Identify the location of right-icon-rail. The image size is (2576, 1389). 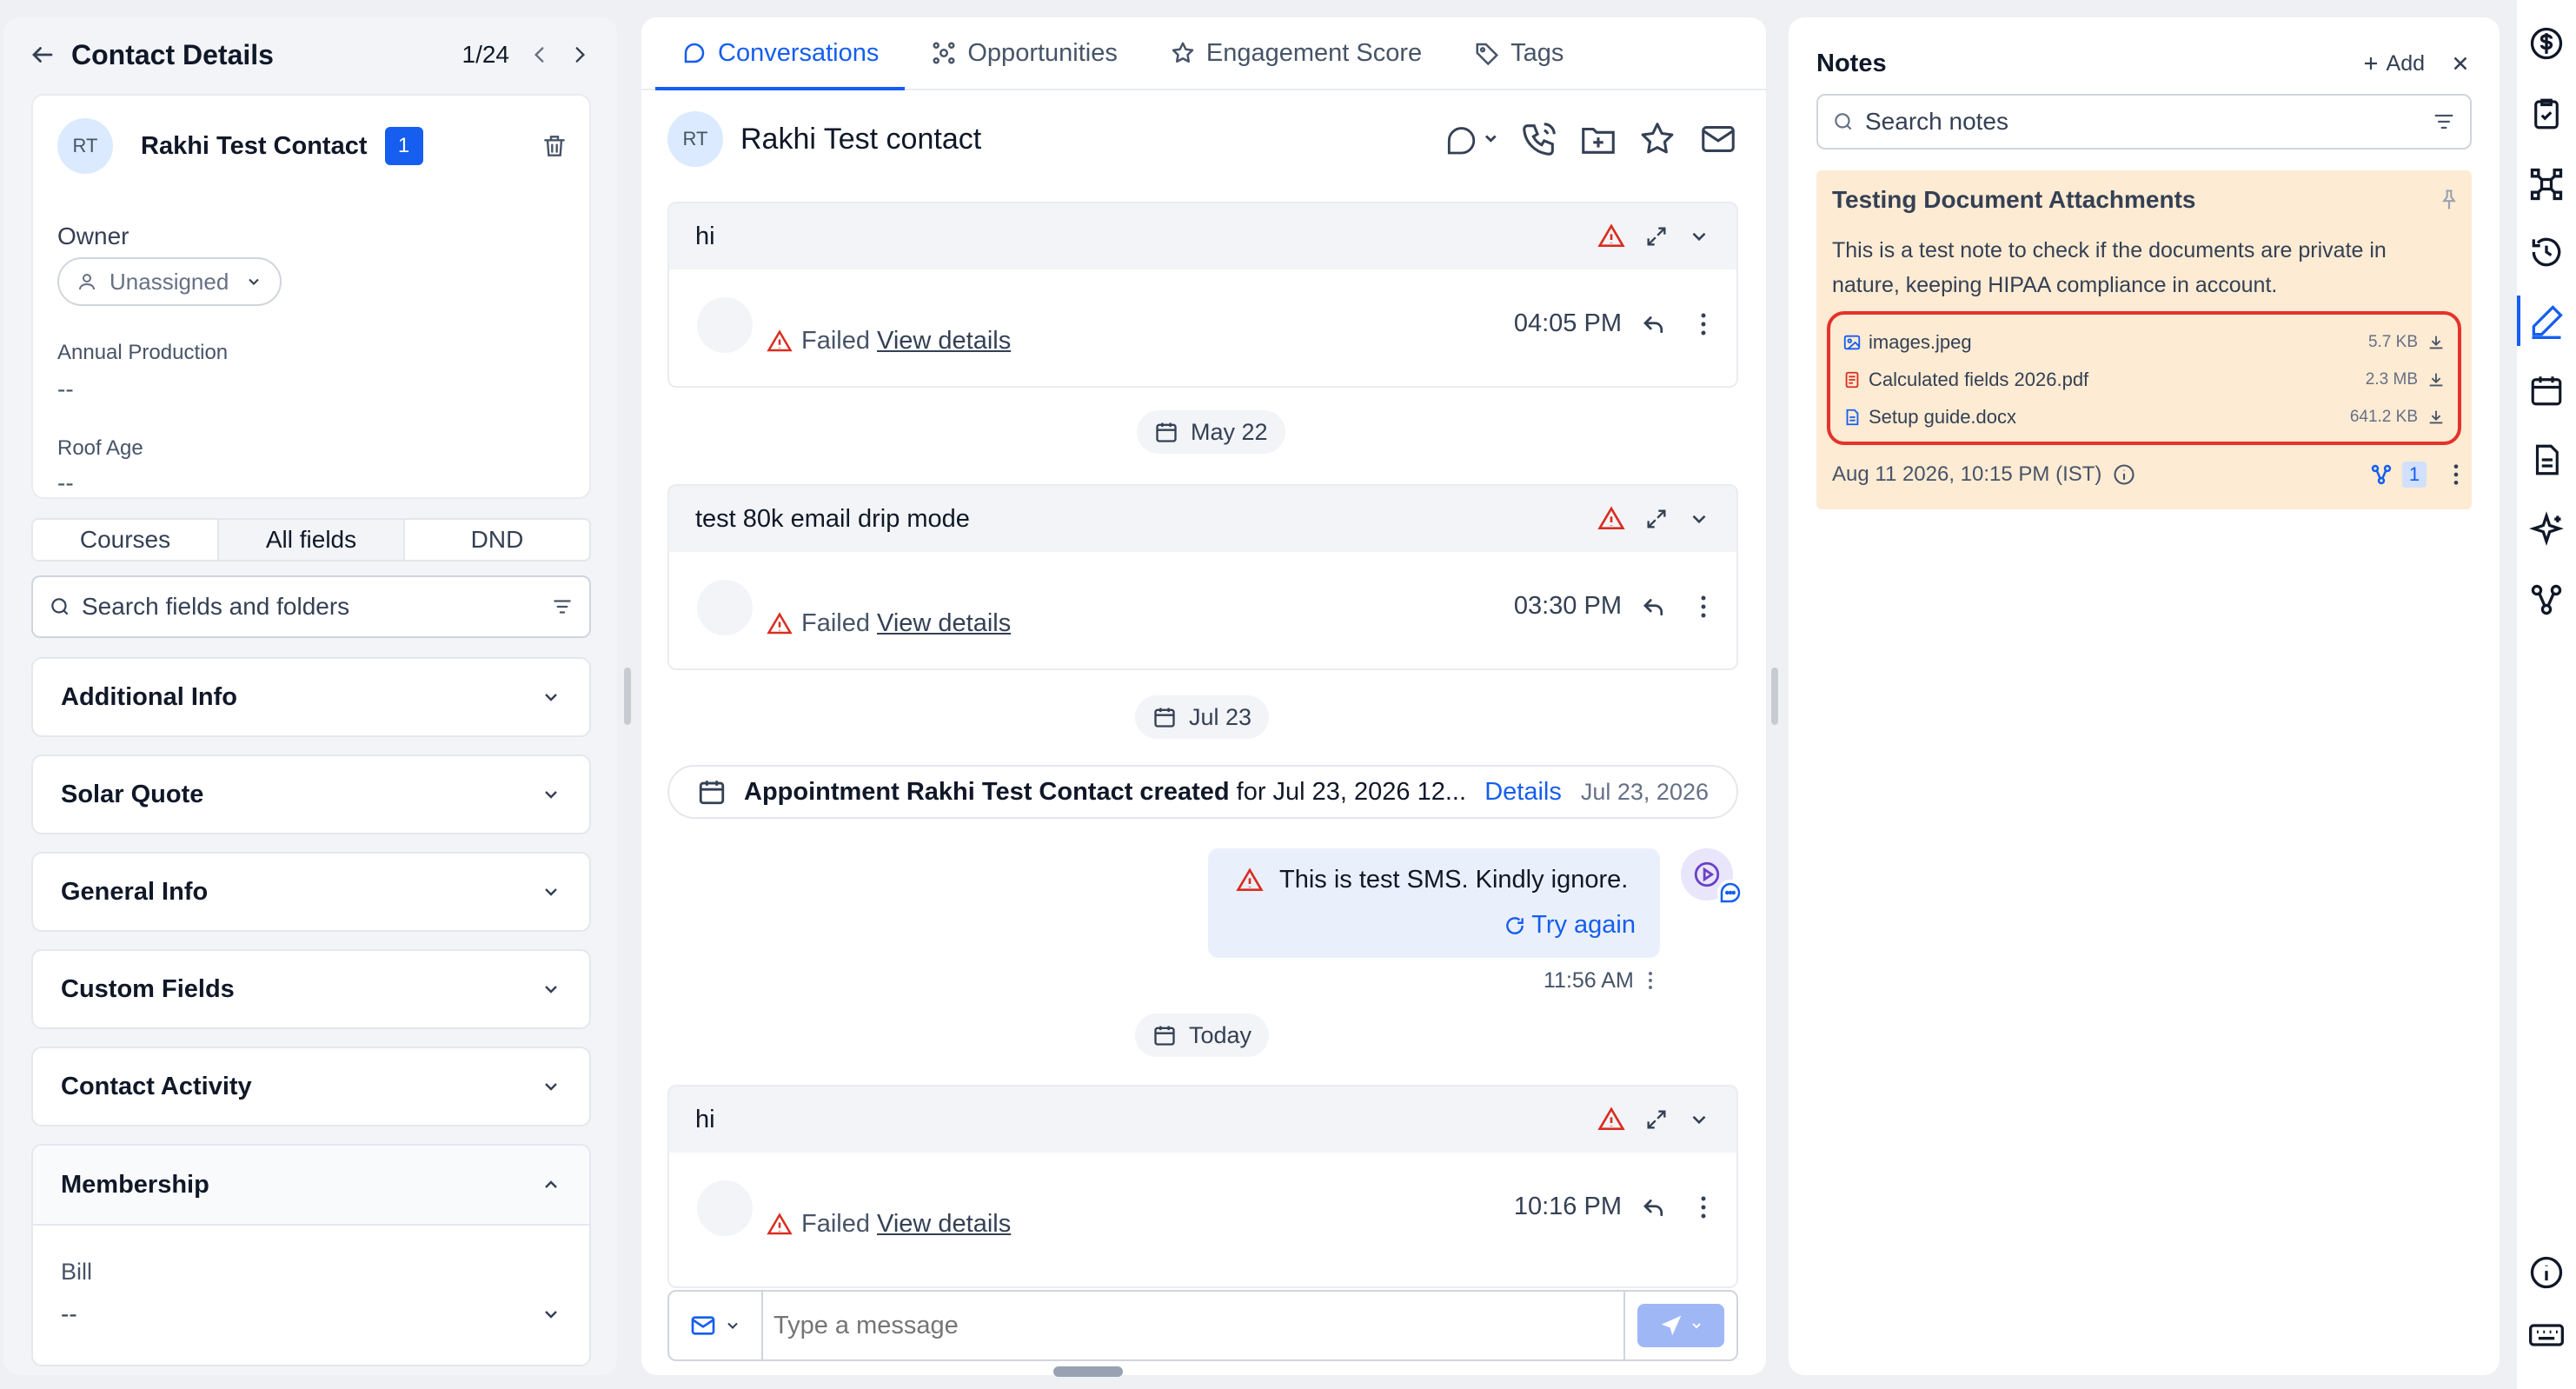
(2546, 694).